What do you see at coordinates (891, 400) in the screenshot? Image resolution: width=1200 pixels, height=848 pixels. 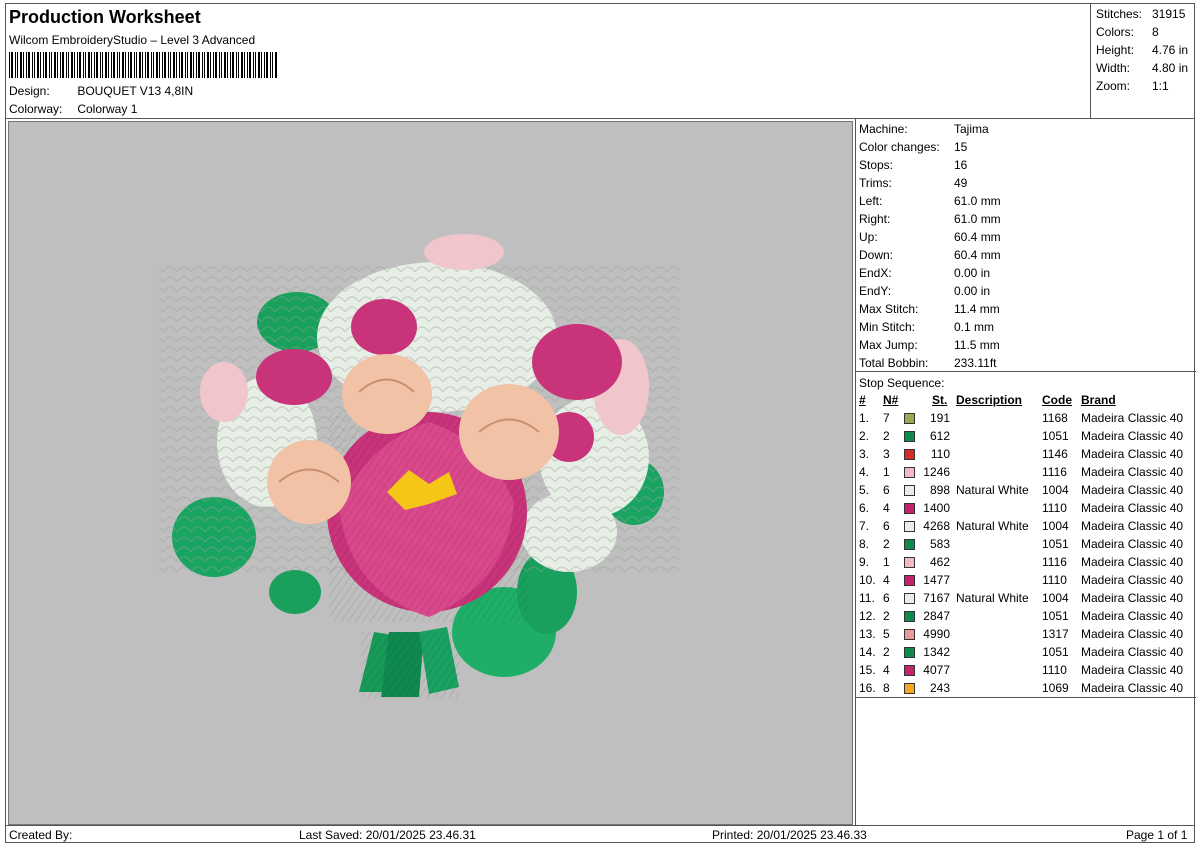 I see `col-needle: N#` at bounding box center [891, 400].